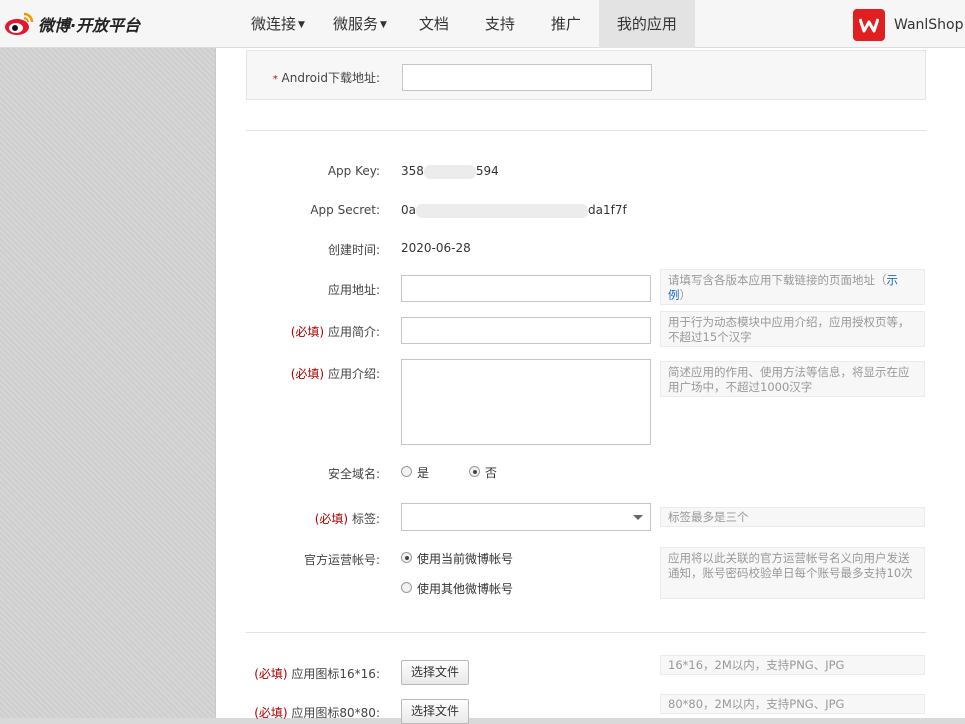 Image resolution: width=965 pixels, height=724 pixels. I want to click on app-brief-label: (必填) 应用简介:, so click(315, 331).